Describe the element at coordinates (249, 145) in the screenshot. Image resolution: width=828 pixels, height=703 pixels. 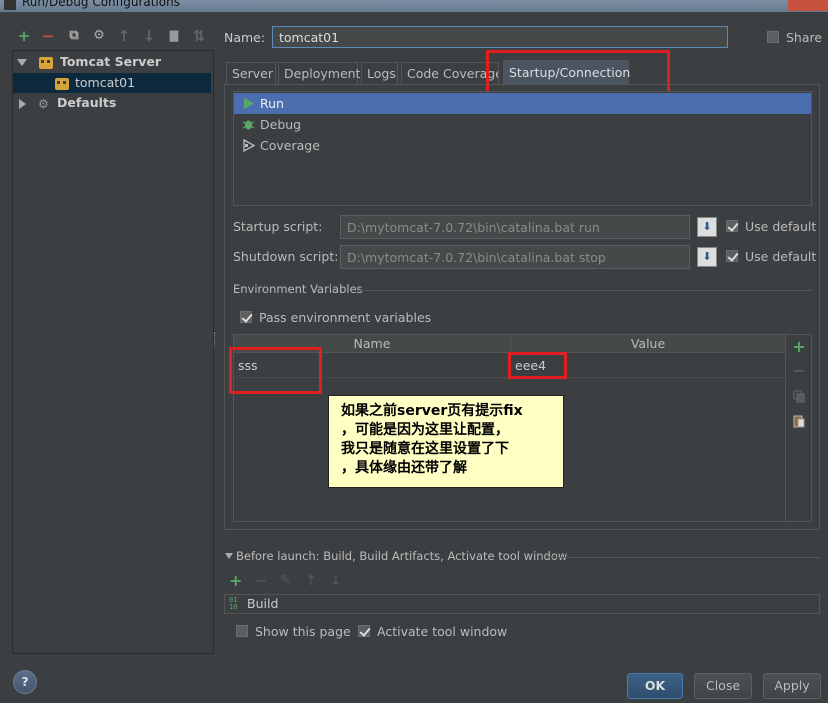
I see `coverage-icon` at that location.